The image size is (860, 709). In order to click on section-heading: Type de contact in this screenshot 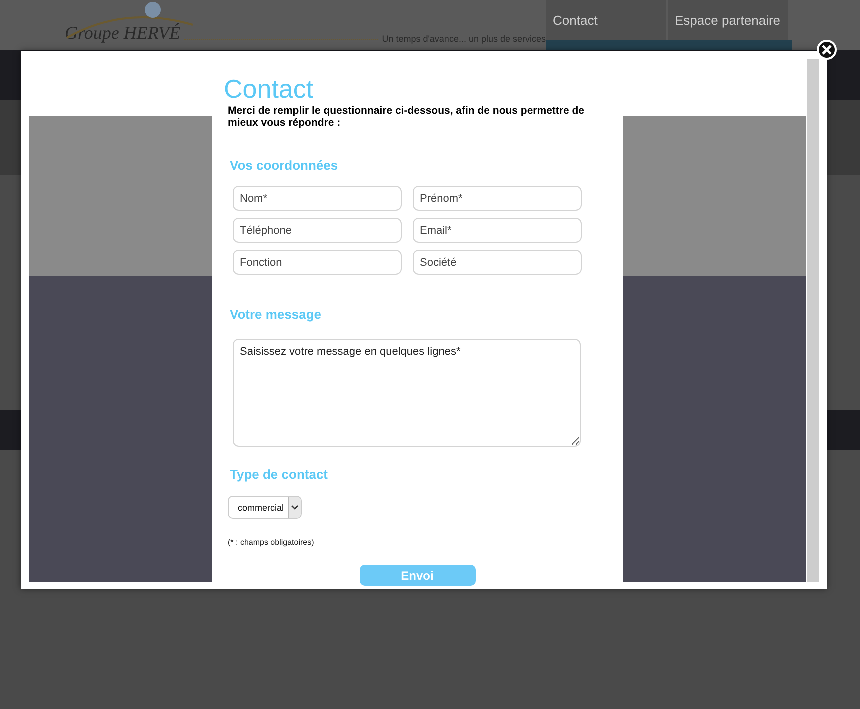, I will do `click(280, 474)`.